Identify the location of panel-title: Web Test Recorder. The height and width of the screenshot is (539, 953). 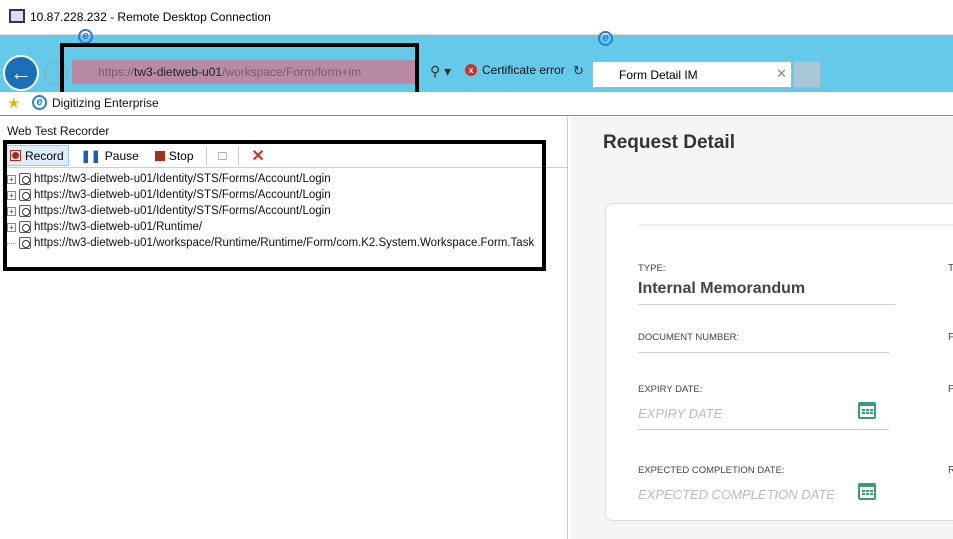
(58, 131).